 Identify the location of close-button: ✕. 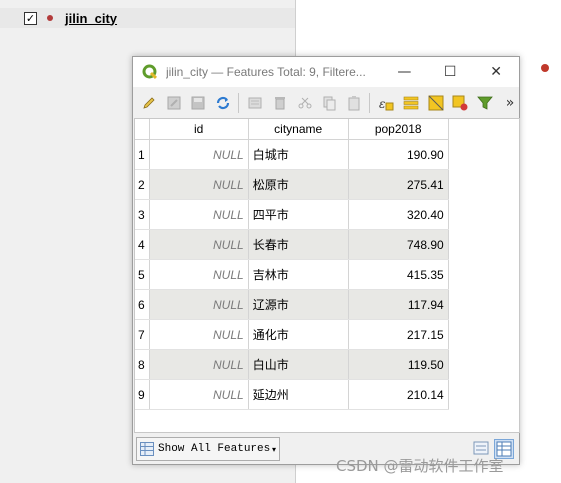
(496, 72).